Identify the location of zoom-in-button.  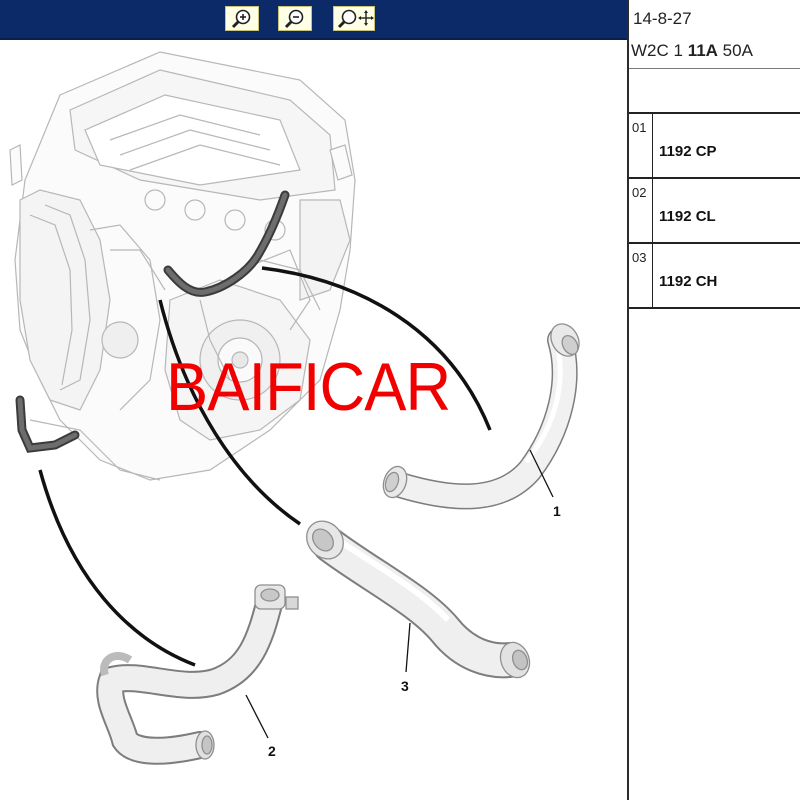
(242, 18).